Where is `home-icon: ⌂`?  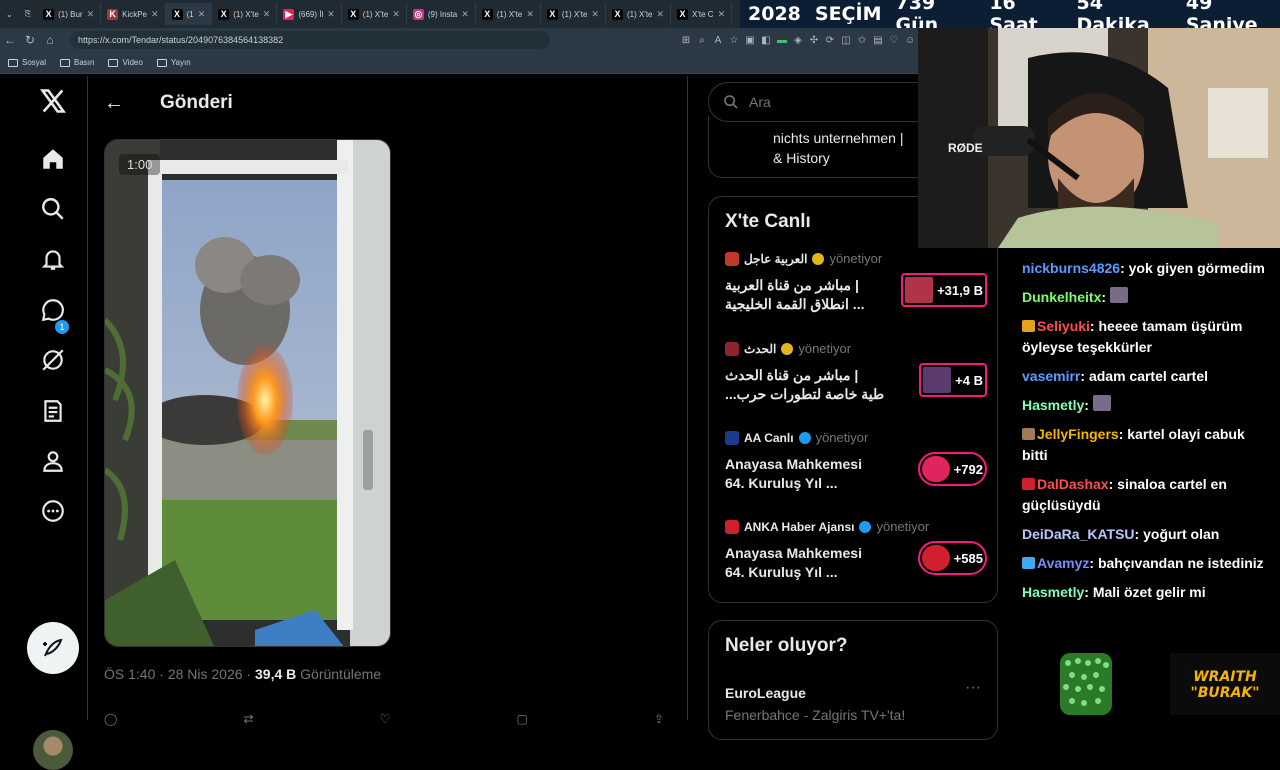 home-icon: ⌂ is located at coordinates (50, 40).